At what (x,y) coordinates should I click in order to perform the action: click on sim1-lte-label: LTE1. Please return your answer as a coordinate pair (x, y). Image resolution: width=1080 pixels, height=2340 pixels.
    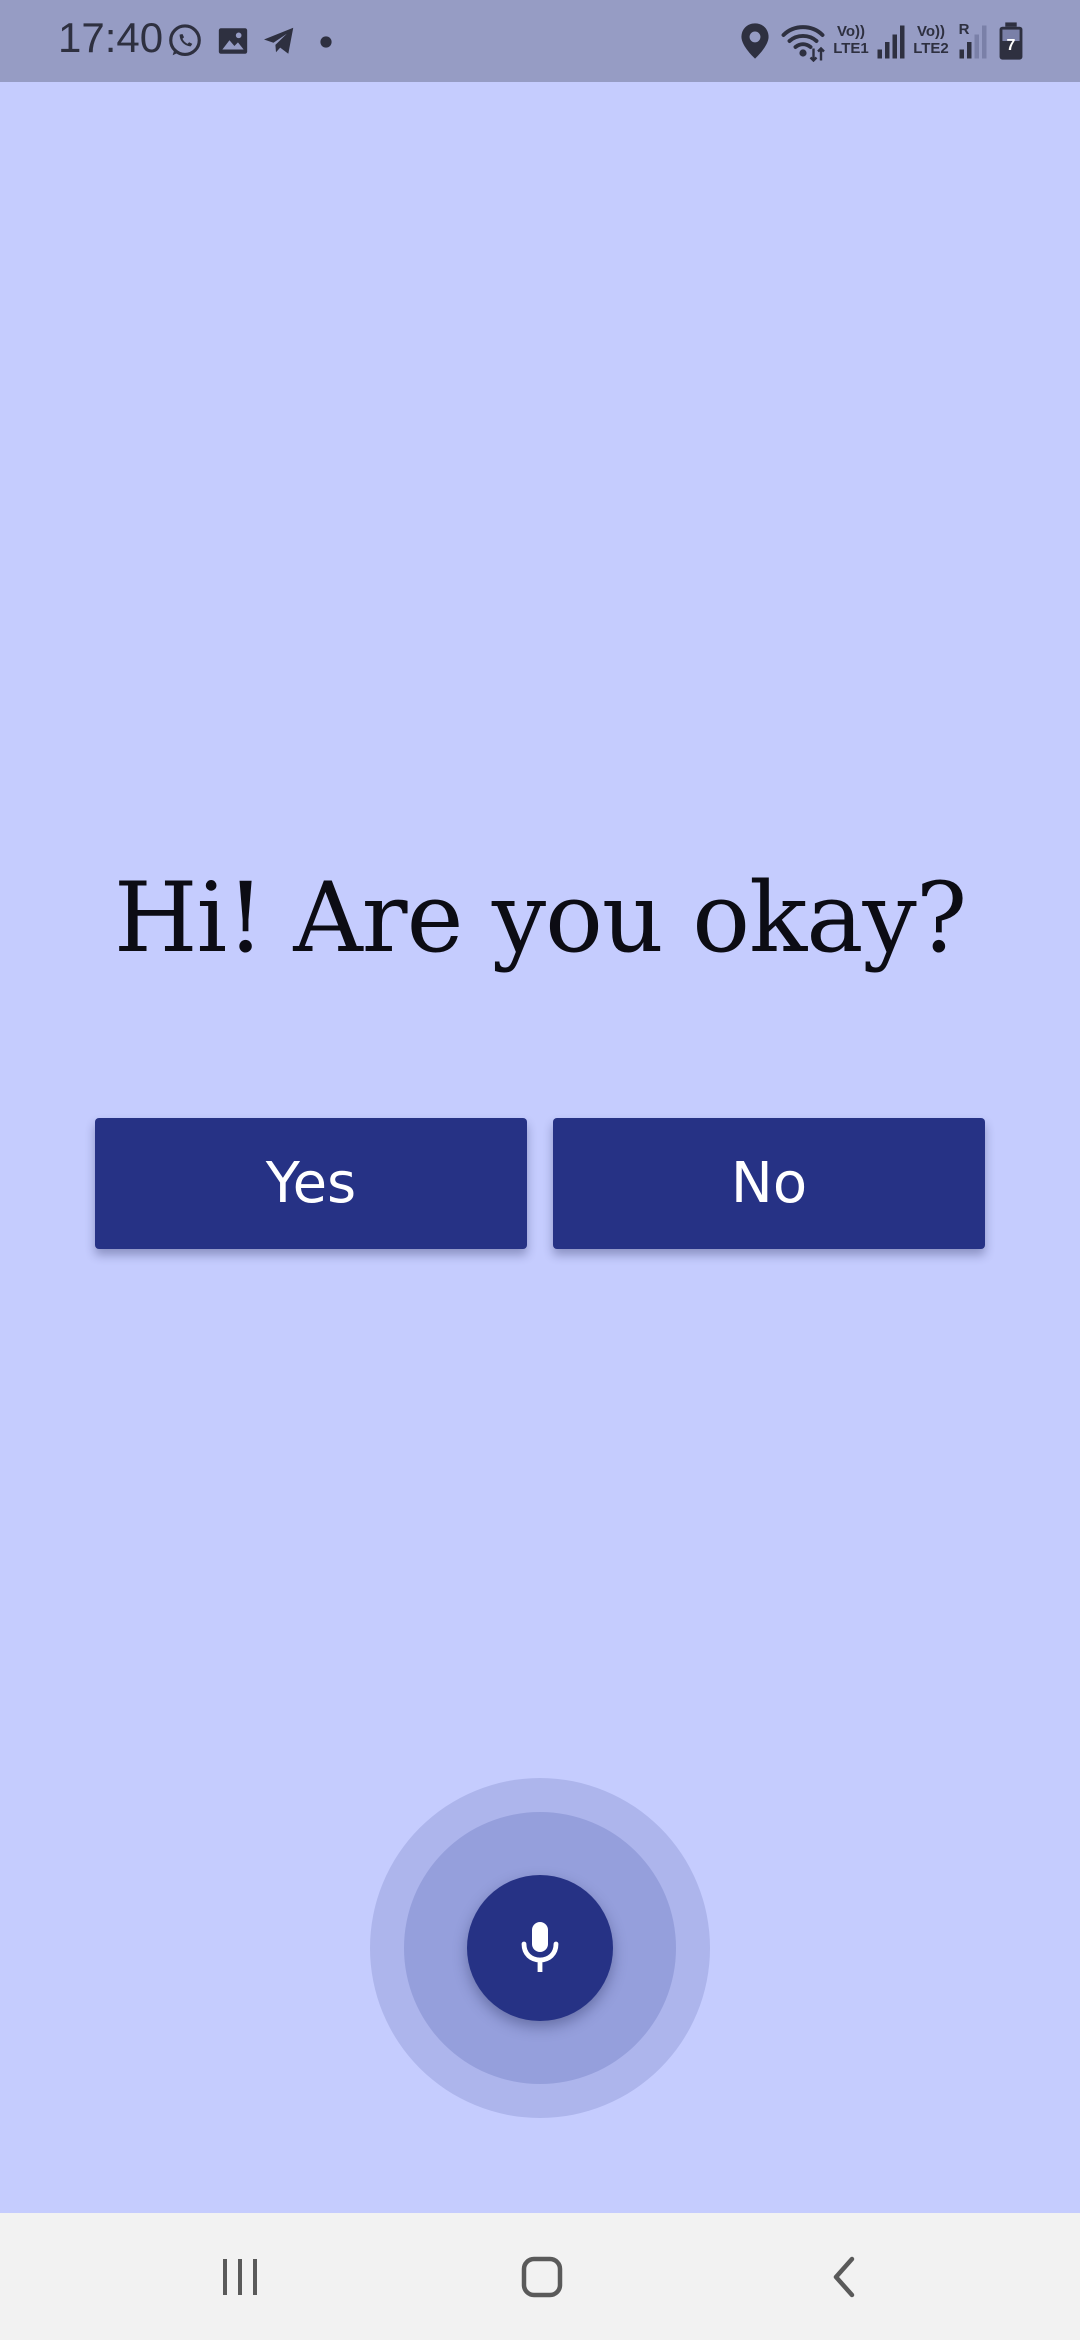
    Looking at the image, I should click on (851, 48).